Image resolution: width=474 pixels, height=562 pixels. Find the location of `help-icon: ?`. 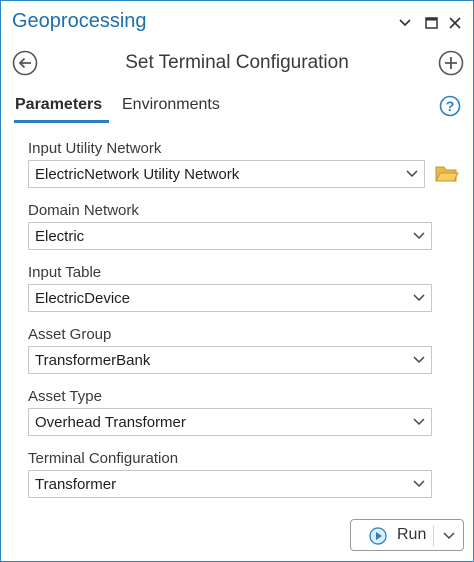

help-icon: ? is located at coordinates (450, 106).